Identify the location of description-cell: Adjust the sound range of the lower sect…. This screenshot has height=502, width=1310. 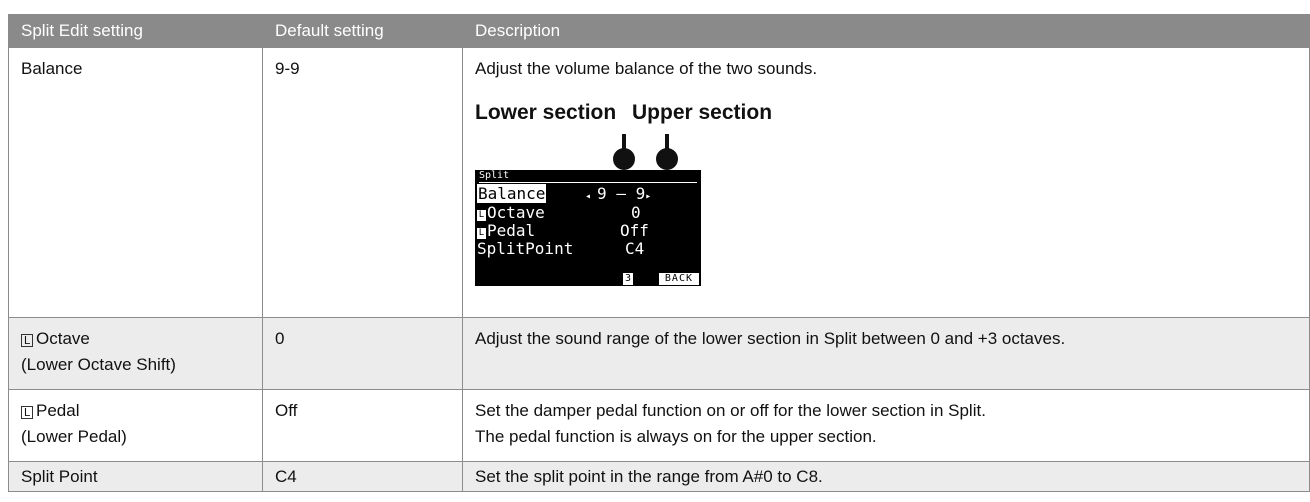
(886, 353).